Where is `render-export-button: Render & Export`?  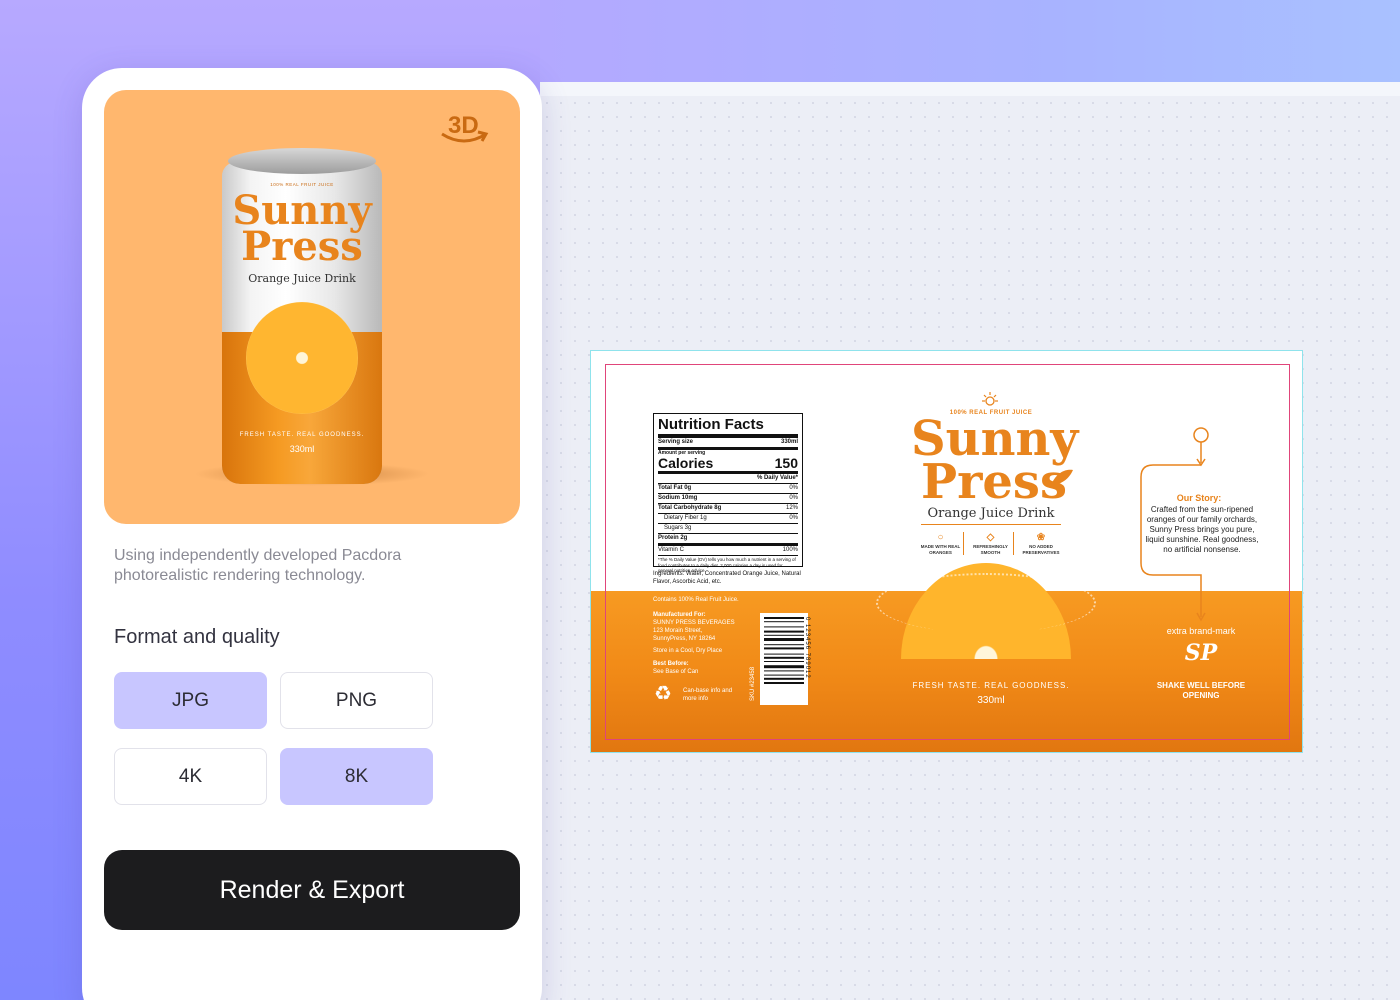
render-export-button: Render & Export is located at coordinates (312, 890).